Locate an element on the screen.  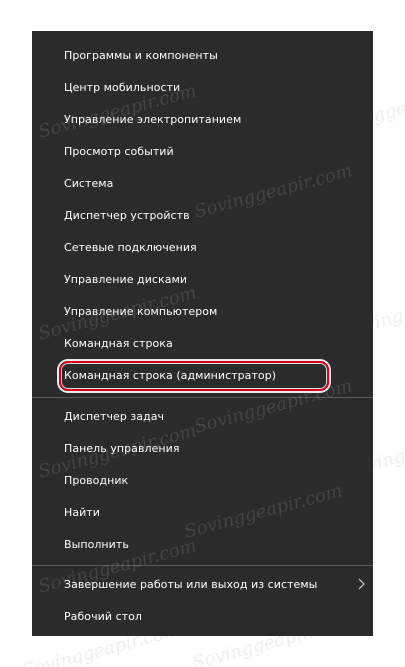
menu-item-device-manager: Диспетчер устройств is located at coordinates (202, 215).